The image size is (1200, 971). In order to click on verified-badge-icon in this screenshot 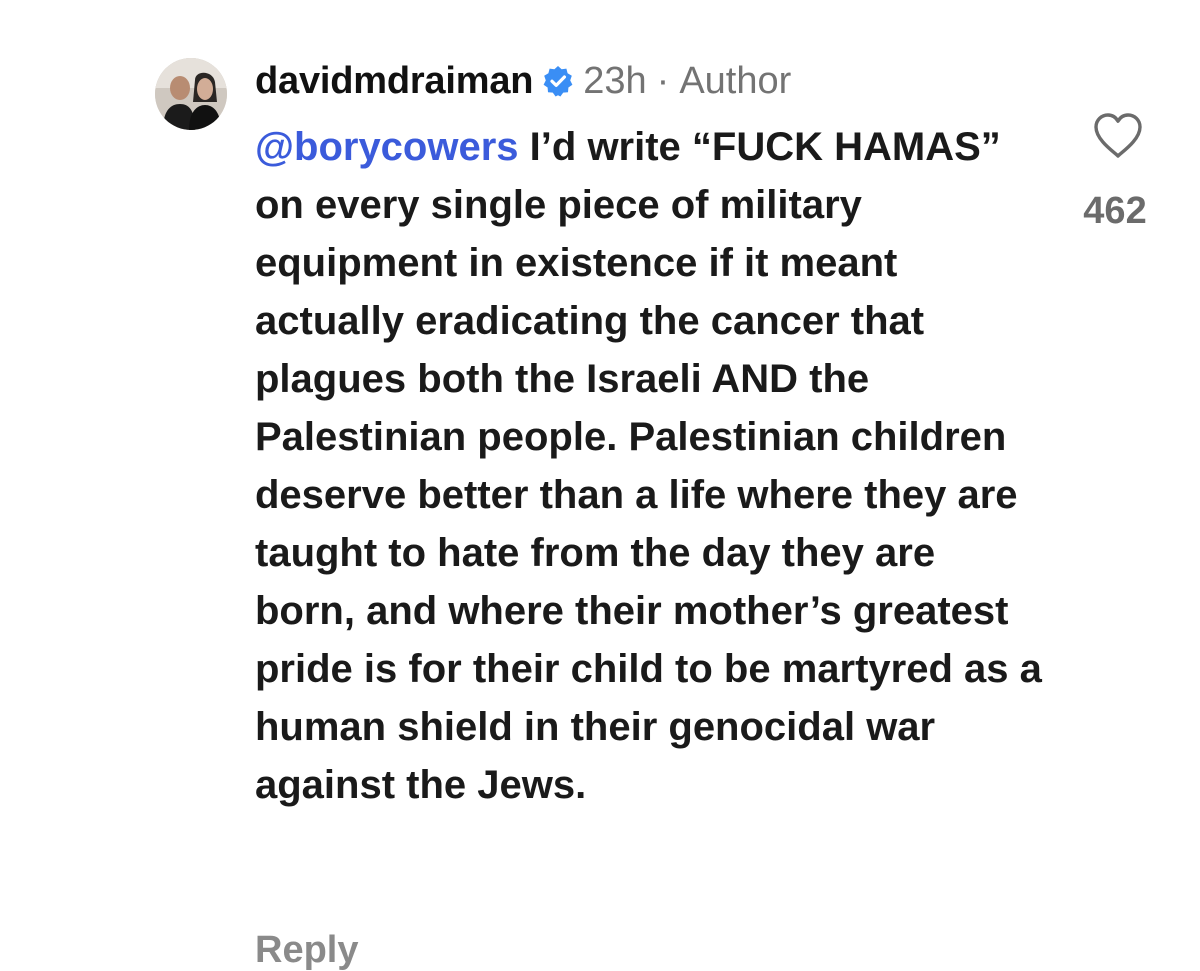, I will do `click(558, 81)`.